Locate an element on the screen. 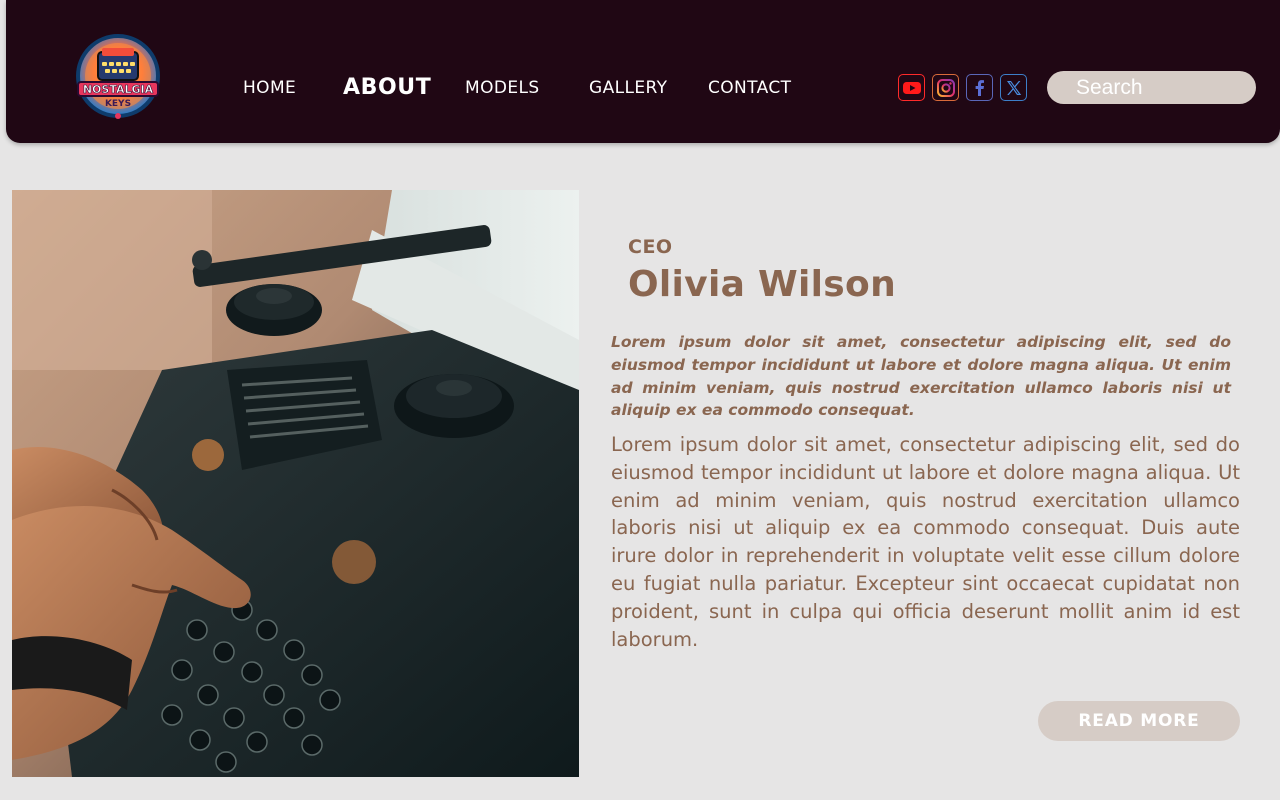  nav-gallery: GALLERY is located at coordinates (628, 88).